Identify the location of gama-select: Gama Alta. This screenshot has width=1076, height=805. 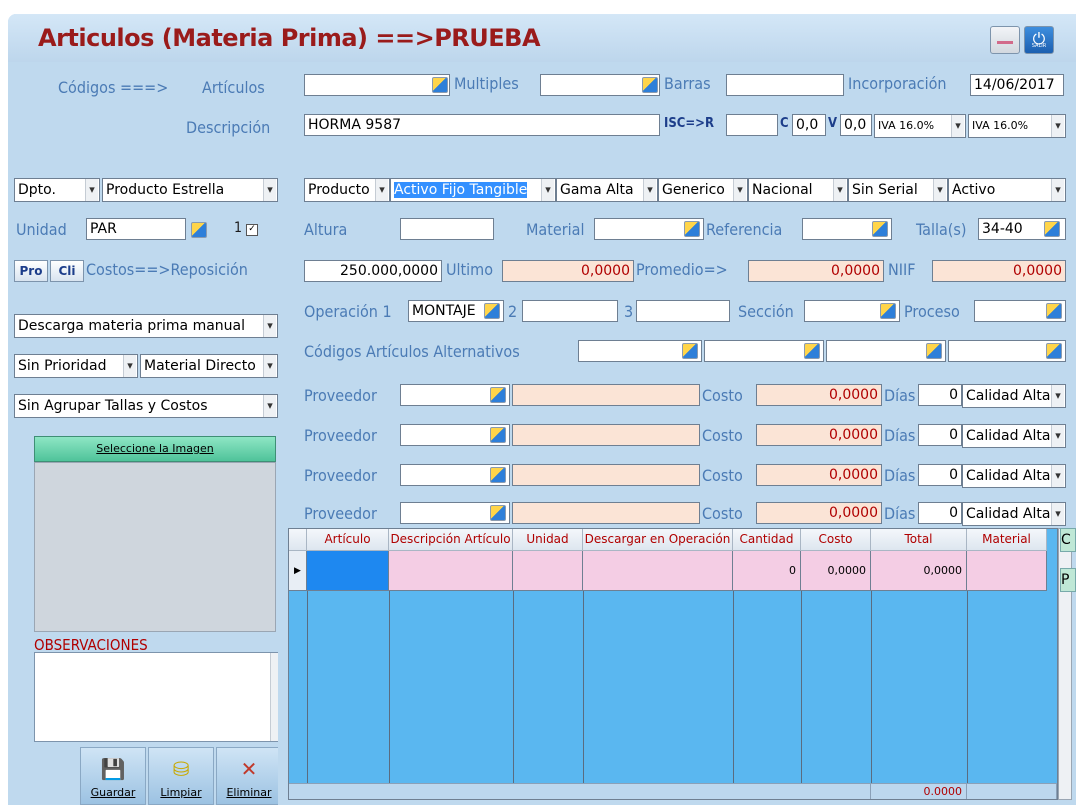
(607, 190).